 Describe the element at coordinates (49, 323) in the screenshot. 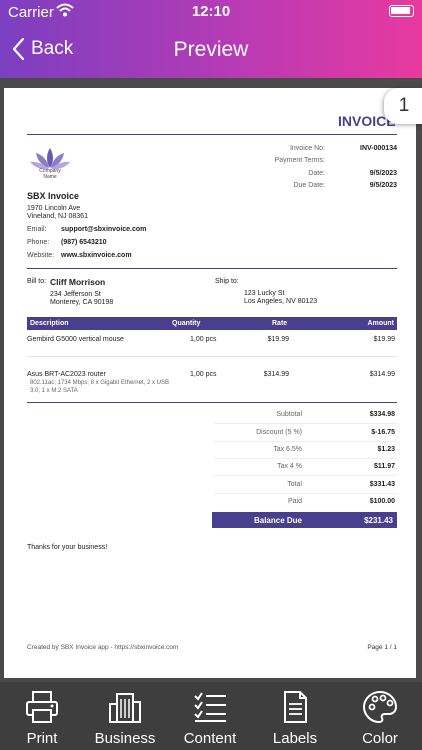

I see `column-header-description: Description` at that location.